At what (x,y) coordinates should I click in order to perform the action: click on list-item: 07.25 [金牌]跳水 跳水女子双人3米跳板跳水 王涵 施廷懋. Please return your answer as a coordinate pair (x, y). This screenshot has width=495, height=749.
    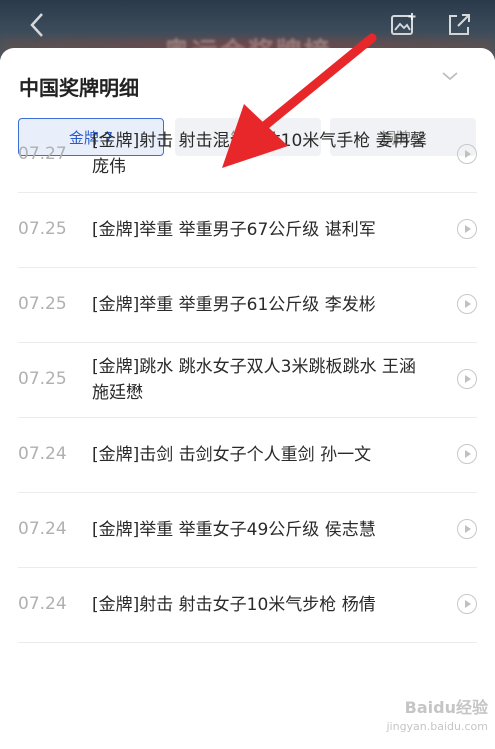
    Looking at the image, I should click on (247, 380).